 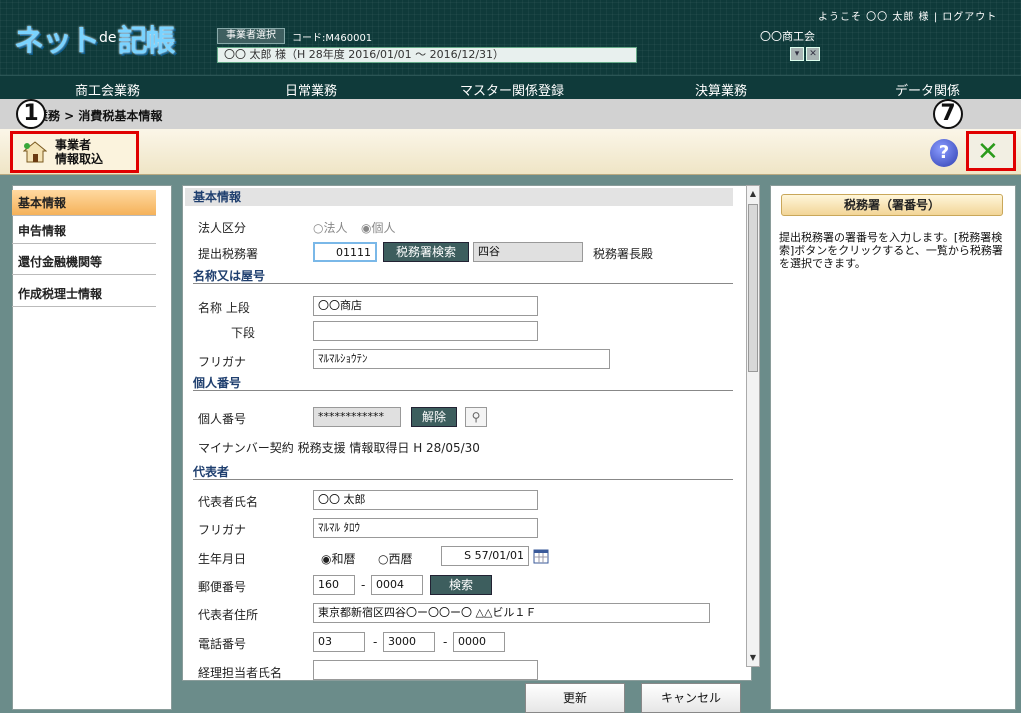 What do you see at coordinates (228, 502) in the screenshot?
I see `rep-name-label: 代表者氏名` at bounding box center [228, 502].